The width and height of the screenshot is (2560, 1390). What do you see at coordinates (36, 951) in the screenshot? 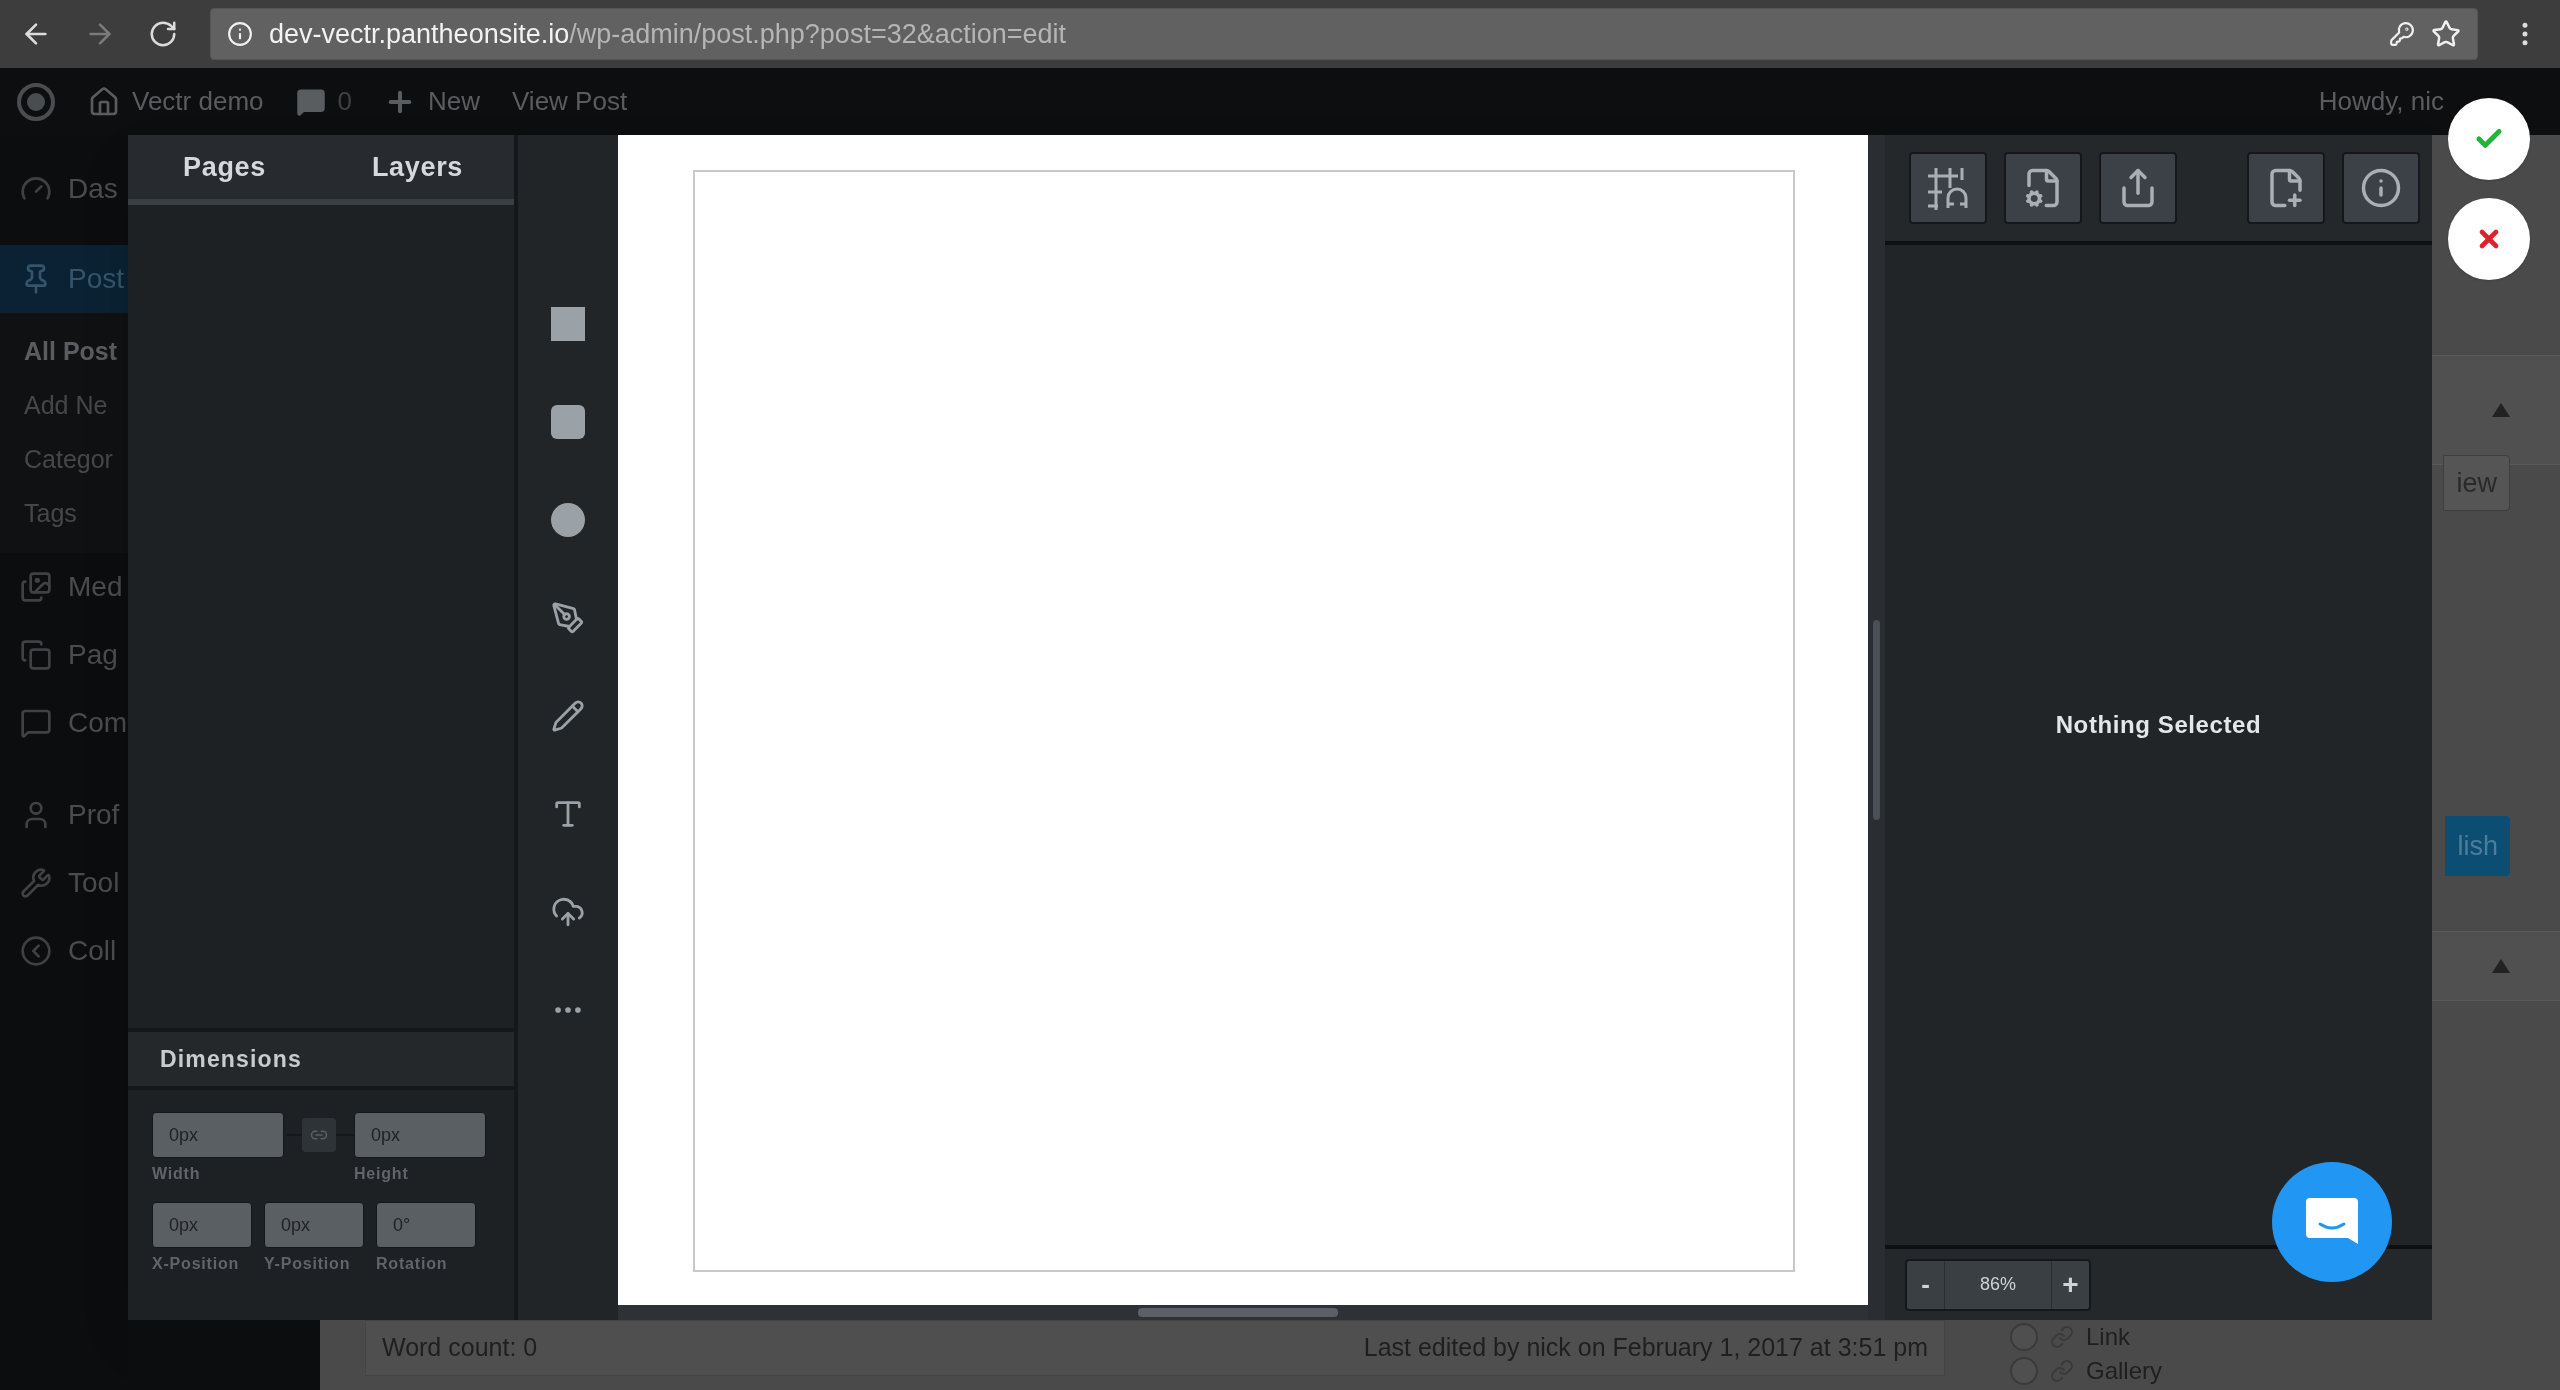
I see `collapse-icon` at bounding box center [36, 951].